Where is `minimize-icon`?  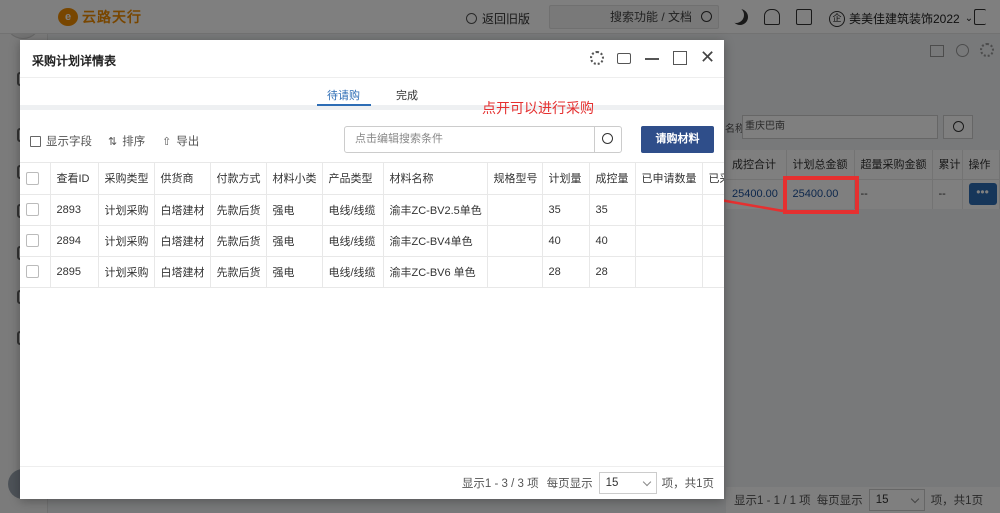
minimize-icon is located at coordinates (652, 59).